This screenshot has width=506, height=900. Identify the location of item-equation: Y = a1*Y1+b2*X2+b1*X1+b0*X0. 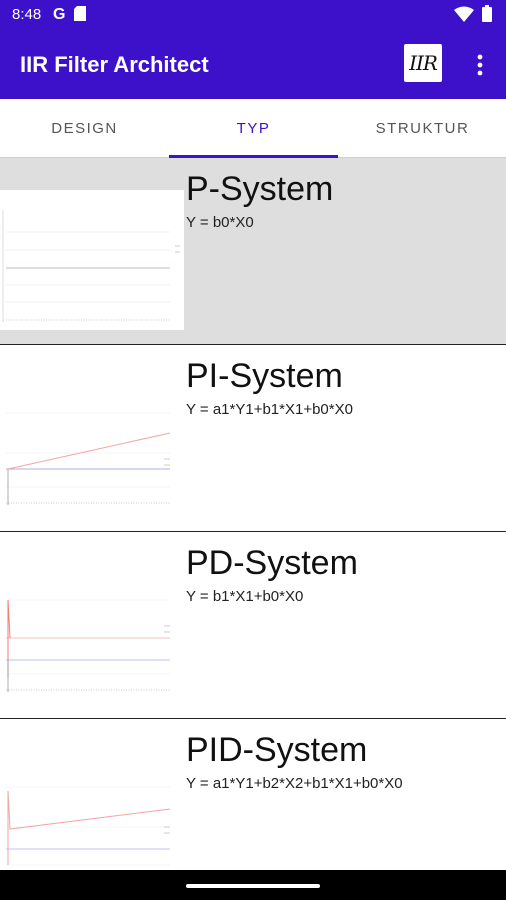
(294, 783).